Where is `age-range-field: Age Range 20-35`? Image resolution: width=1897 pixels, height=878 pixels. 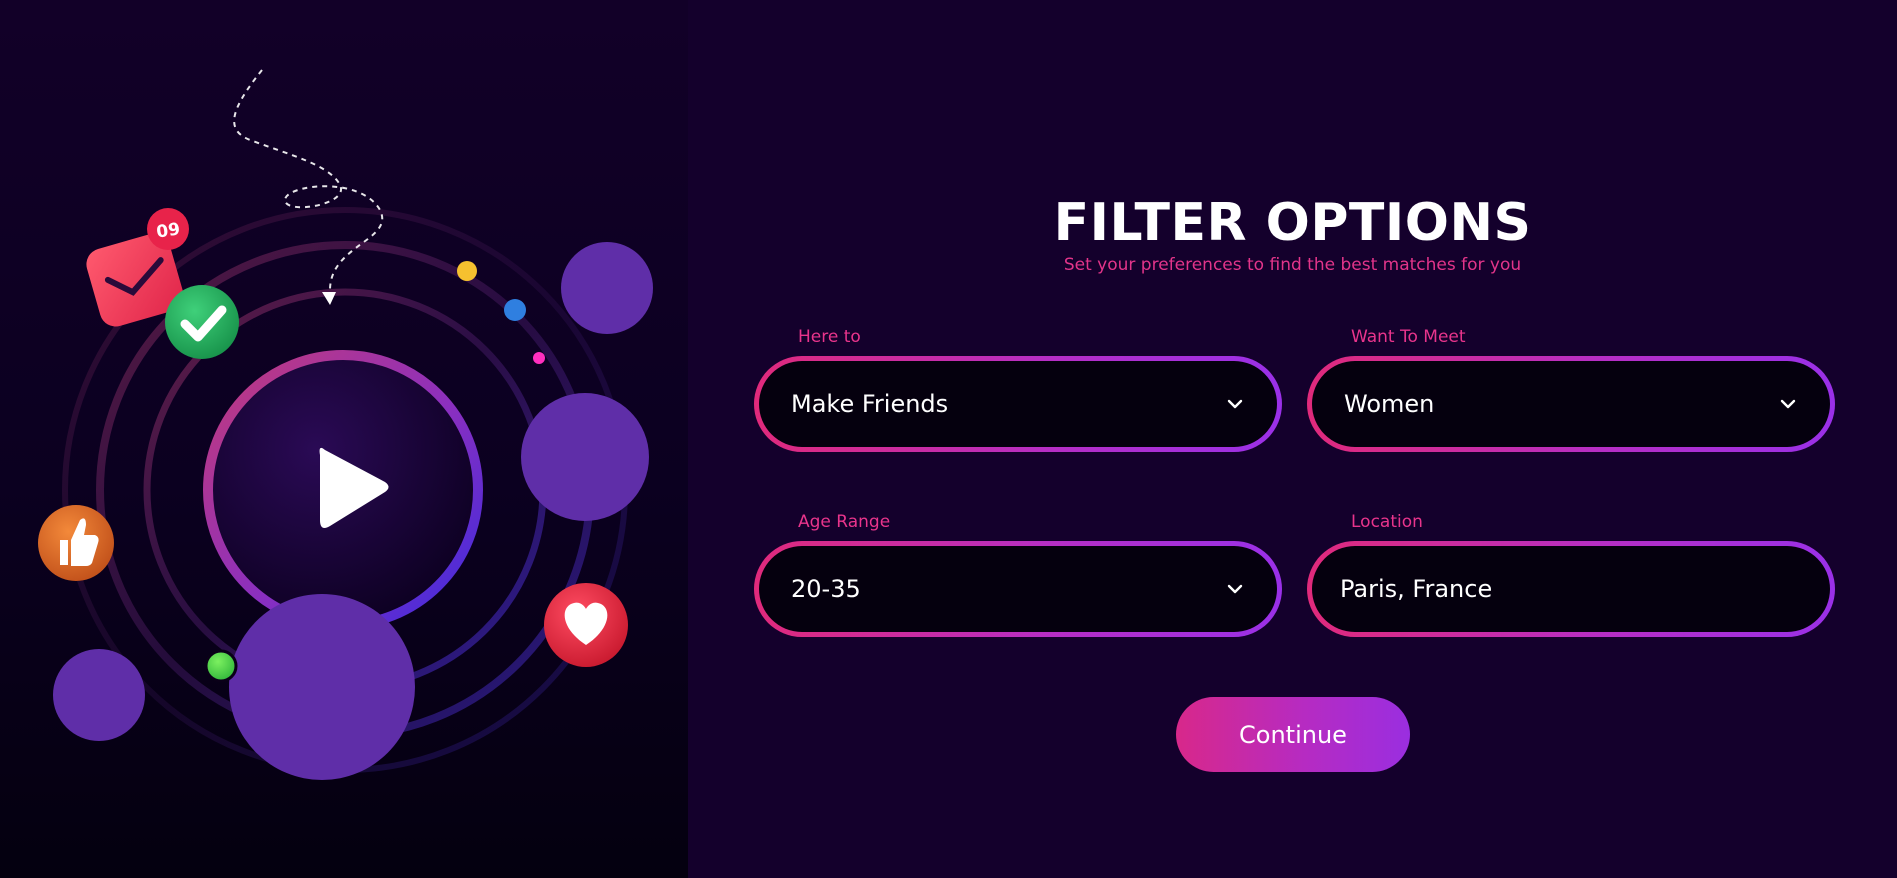 age-range-field: Age Range 20-35 is located at coordinates (1018, 574).